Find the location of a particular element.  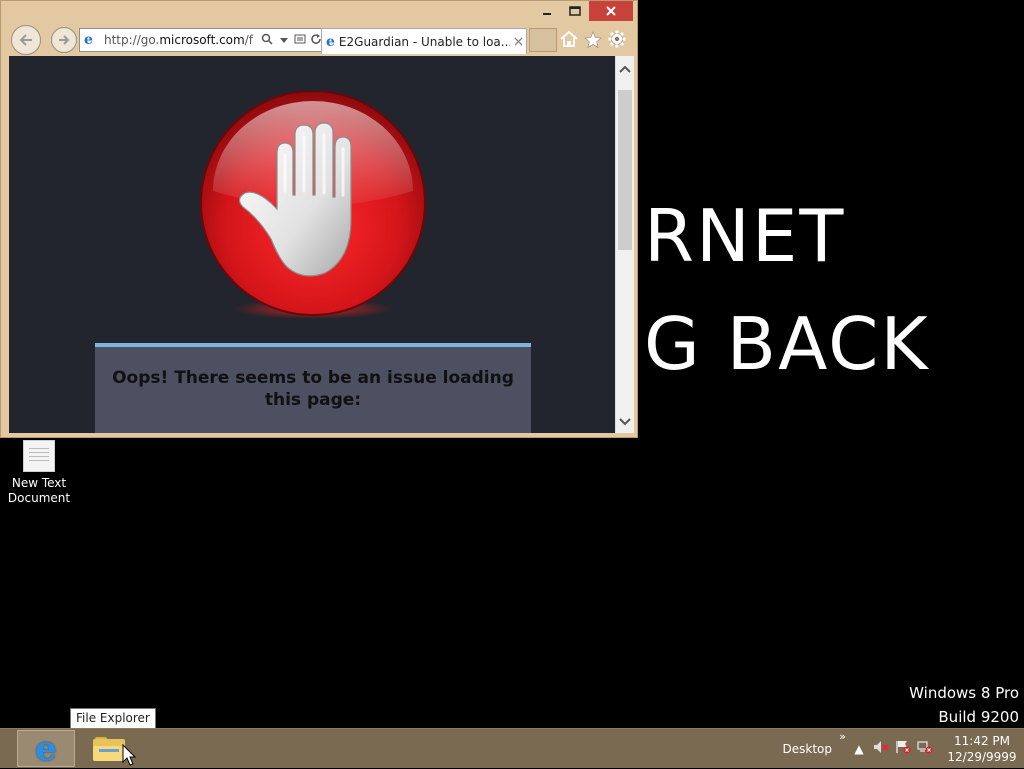

minimize-button is located at coordinates (547, 11).